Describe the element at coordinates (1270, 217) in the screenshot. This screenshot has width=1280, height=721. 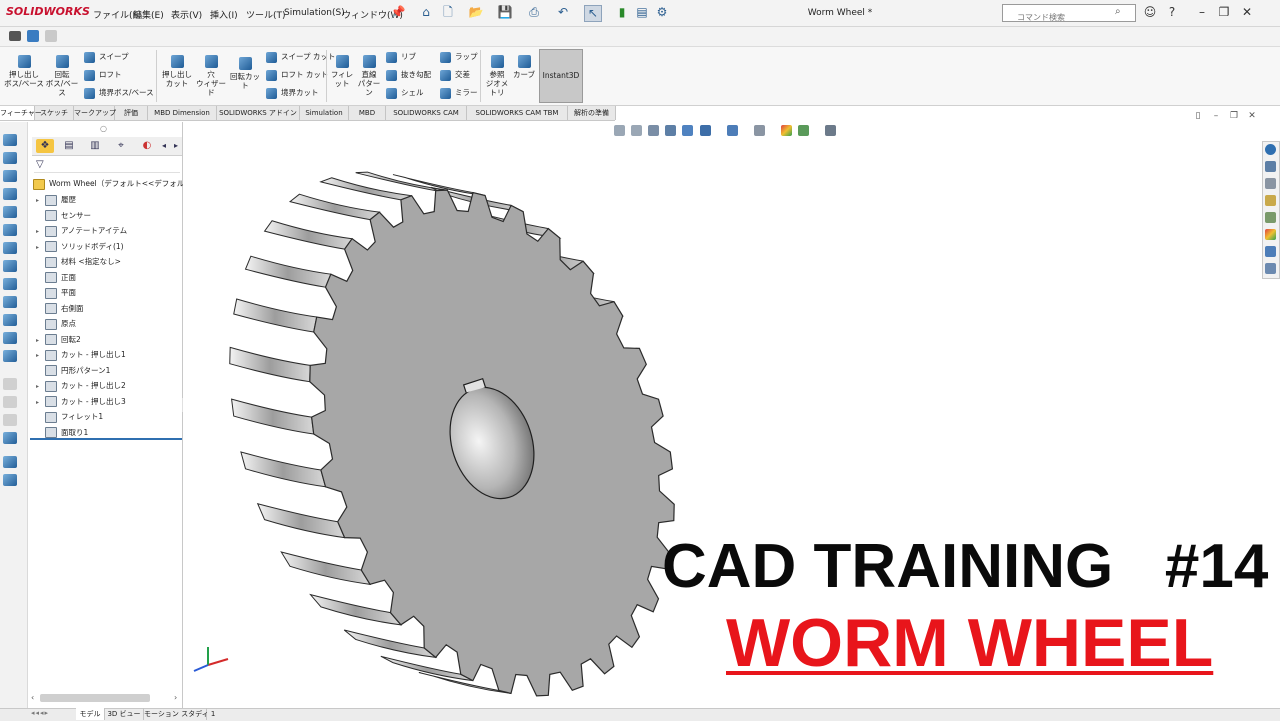
I see `view-palette-icon` at that location.